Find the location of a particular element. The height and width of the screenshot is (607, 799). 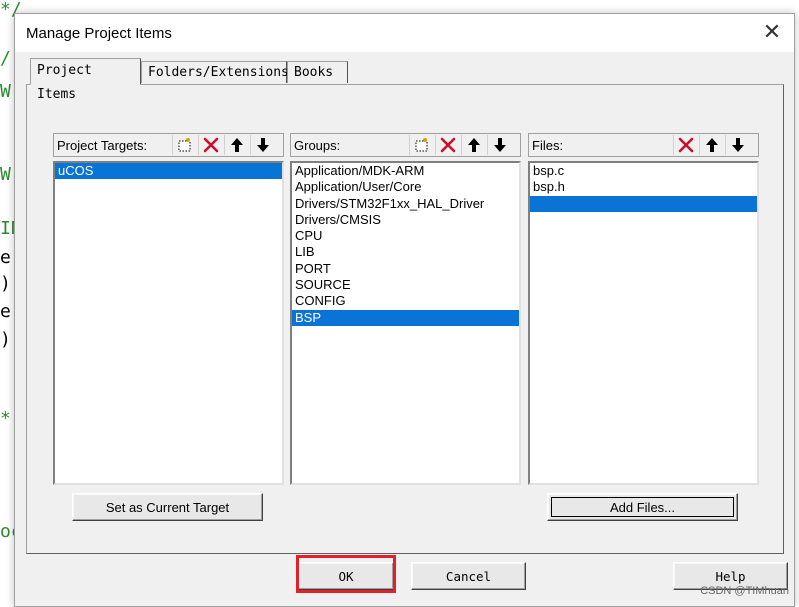

move-group-down-button is located at coordinates (499, 145).